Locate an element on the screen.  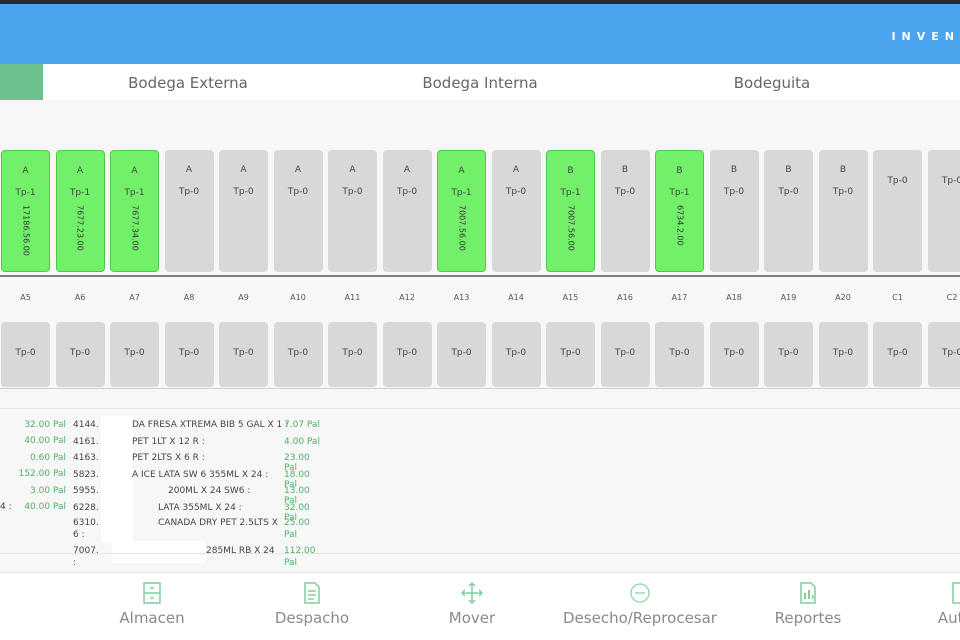
list-item-qty: 0.60 Pal is located at coordinates (48, 457).